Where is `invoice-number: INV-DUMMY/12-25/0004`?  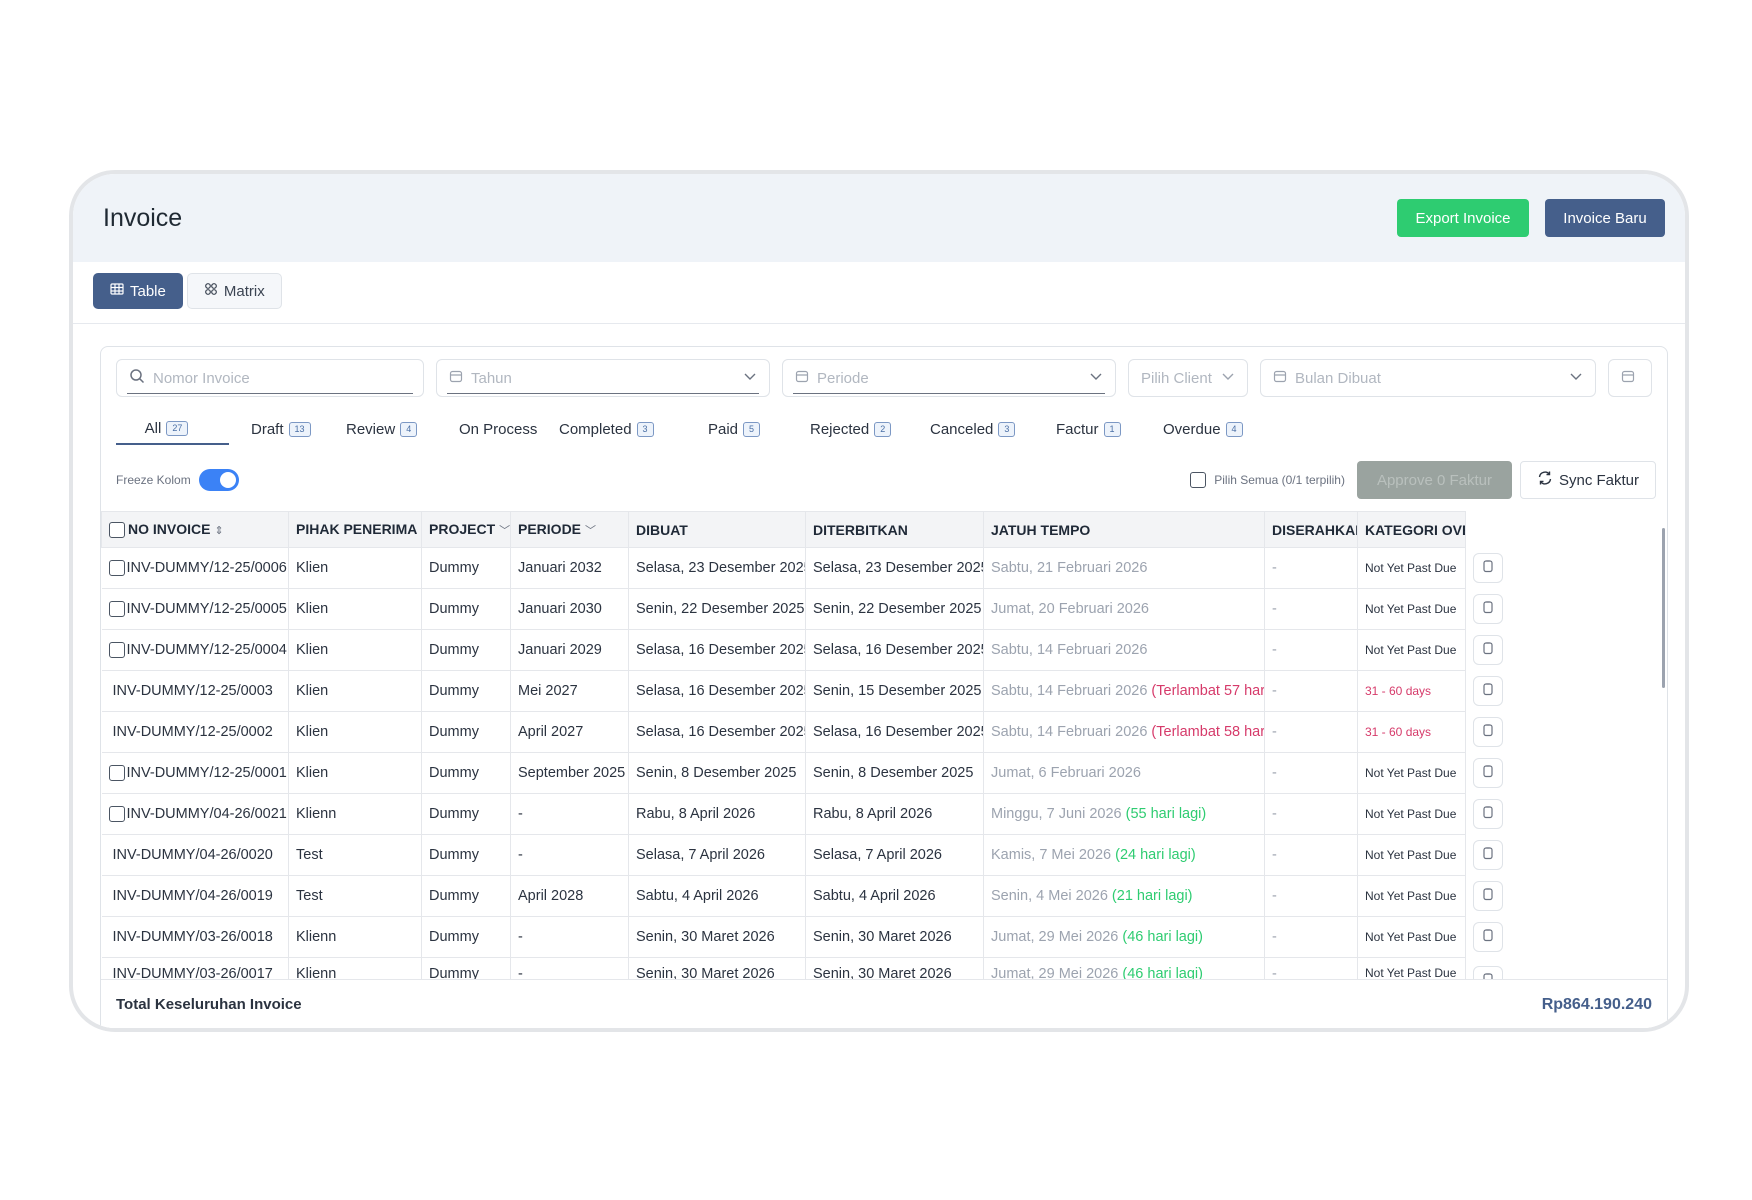 invoice-number: INV-DUMMY/12-25/0004 is located at coordinates (207, 650).